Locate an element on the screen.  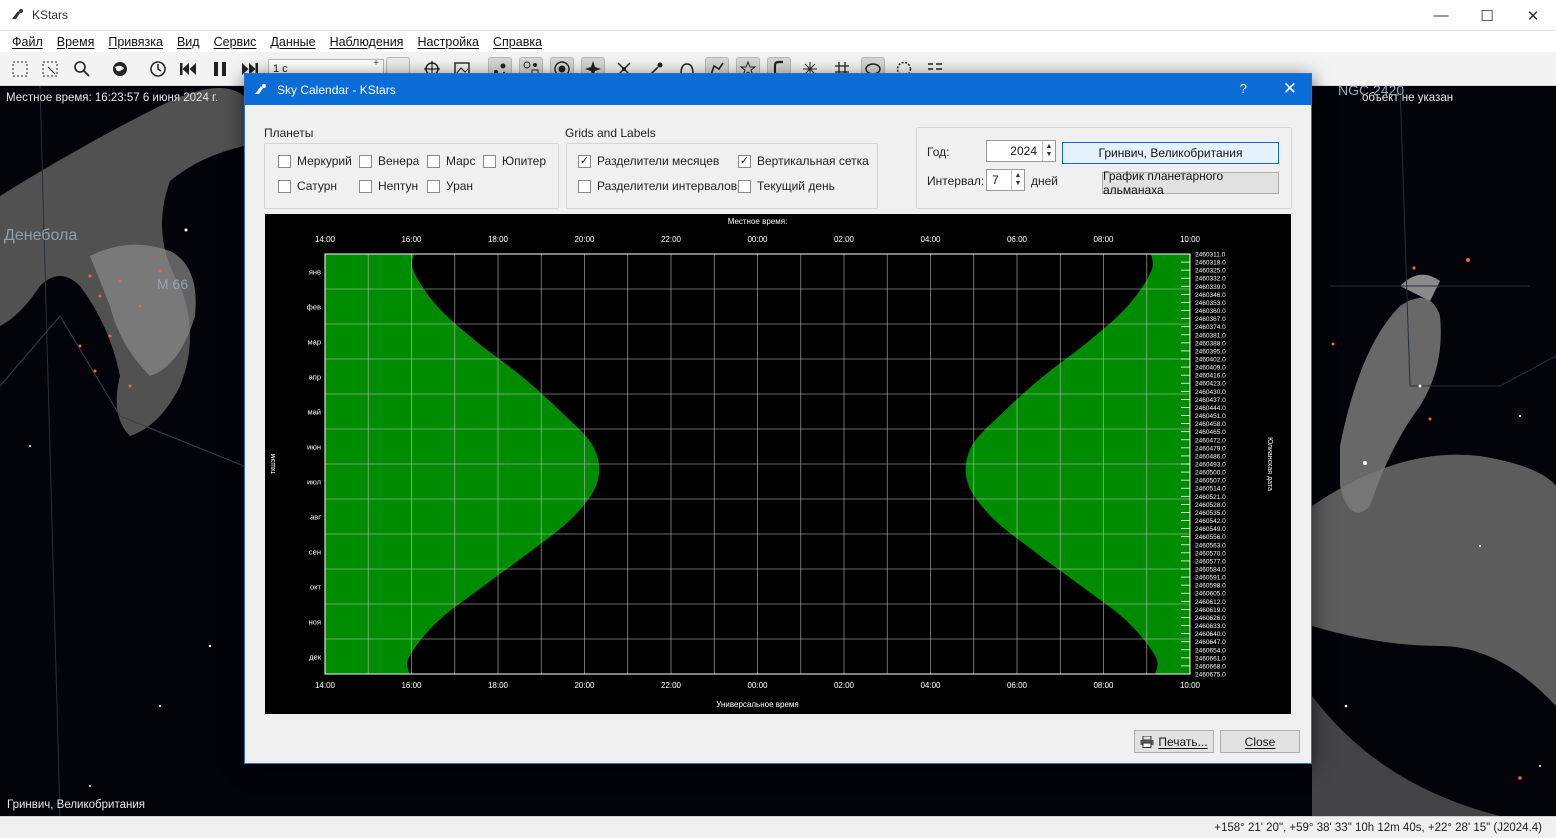
main-titlebar: KStars — ☐ ✕ is located at coordinates (778, 15).